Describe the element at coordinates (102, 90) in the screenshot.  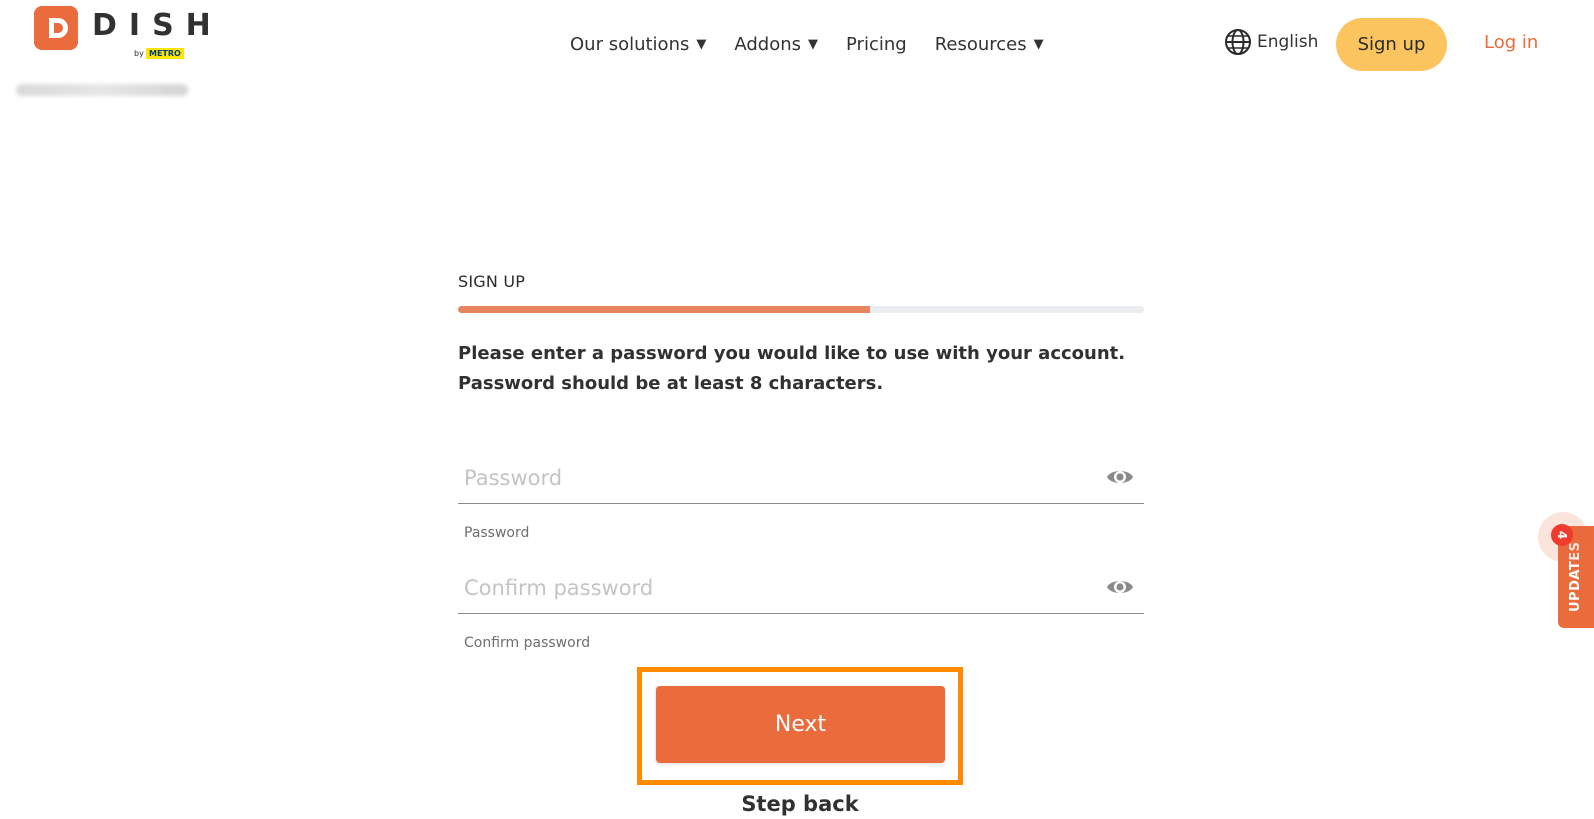
I see `breadcrumb` at that location.